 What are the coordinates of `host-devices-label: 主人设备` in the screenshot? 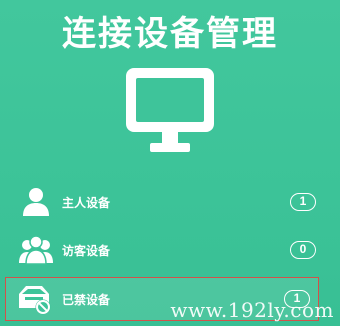 It's located at (86, 203).